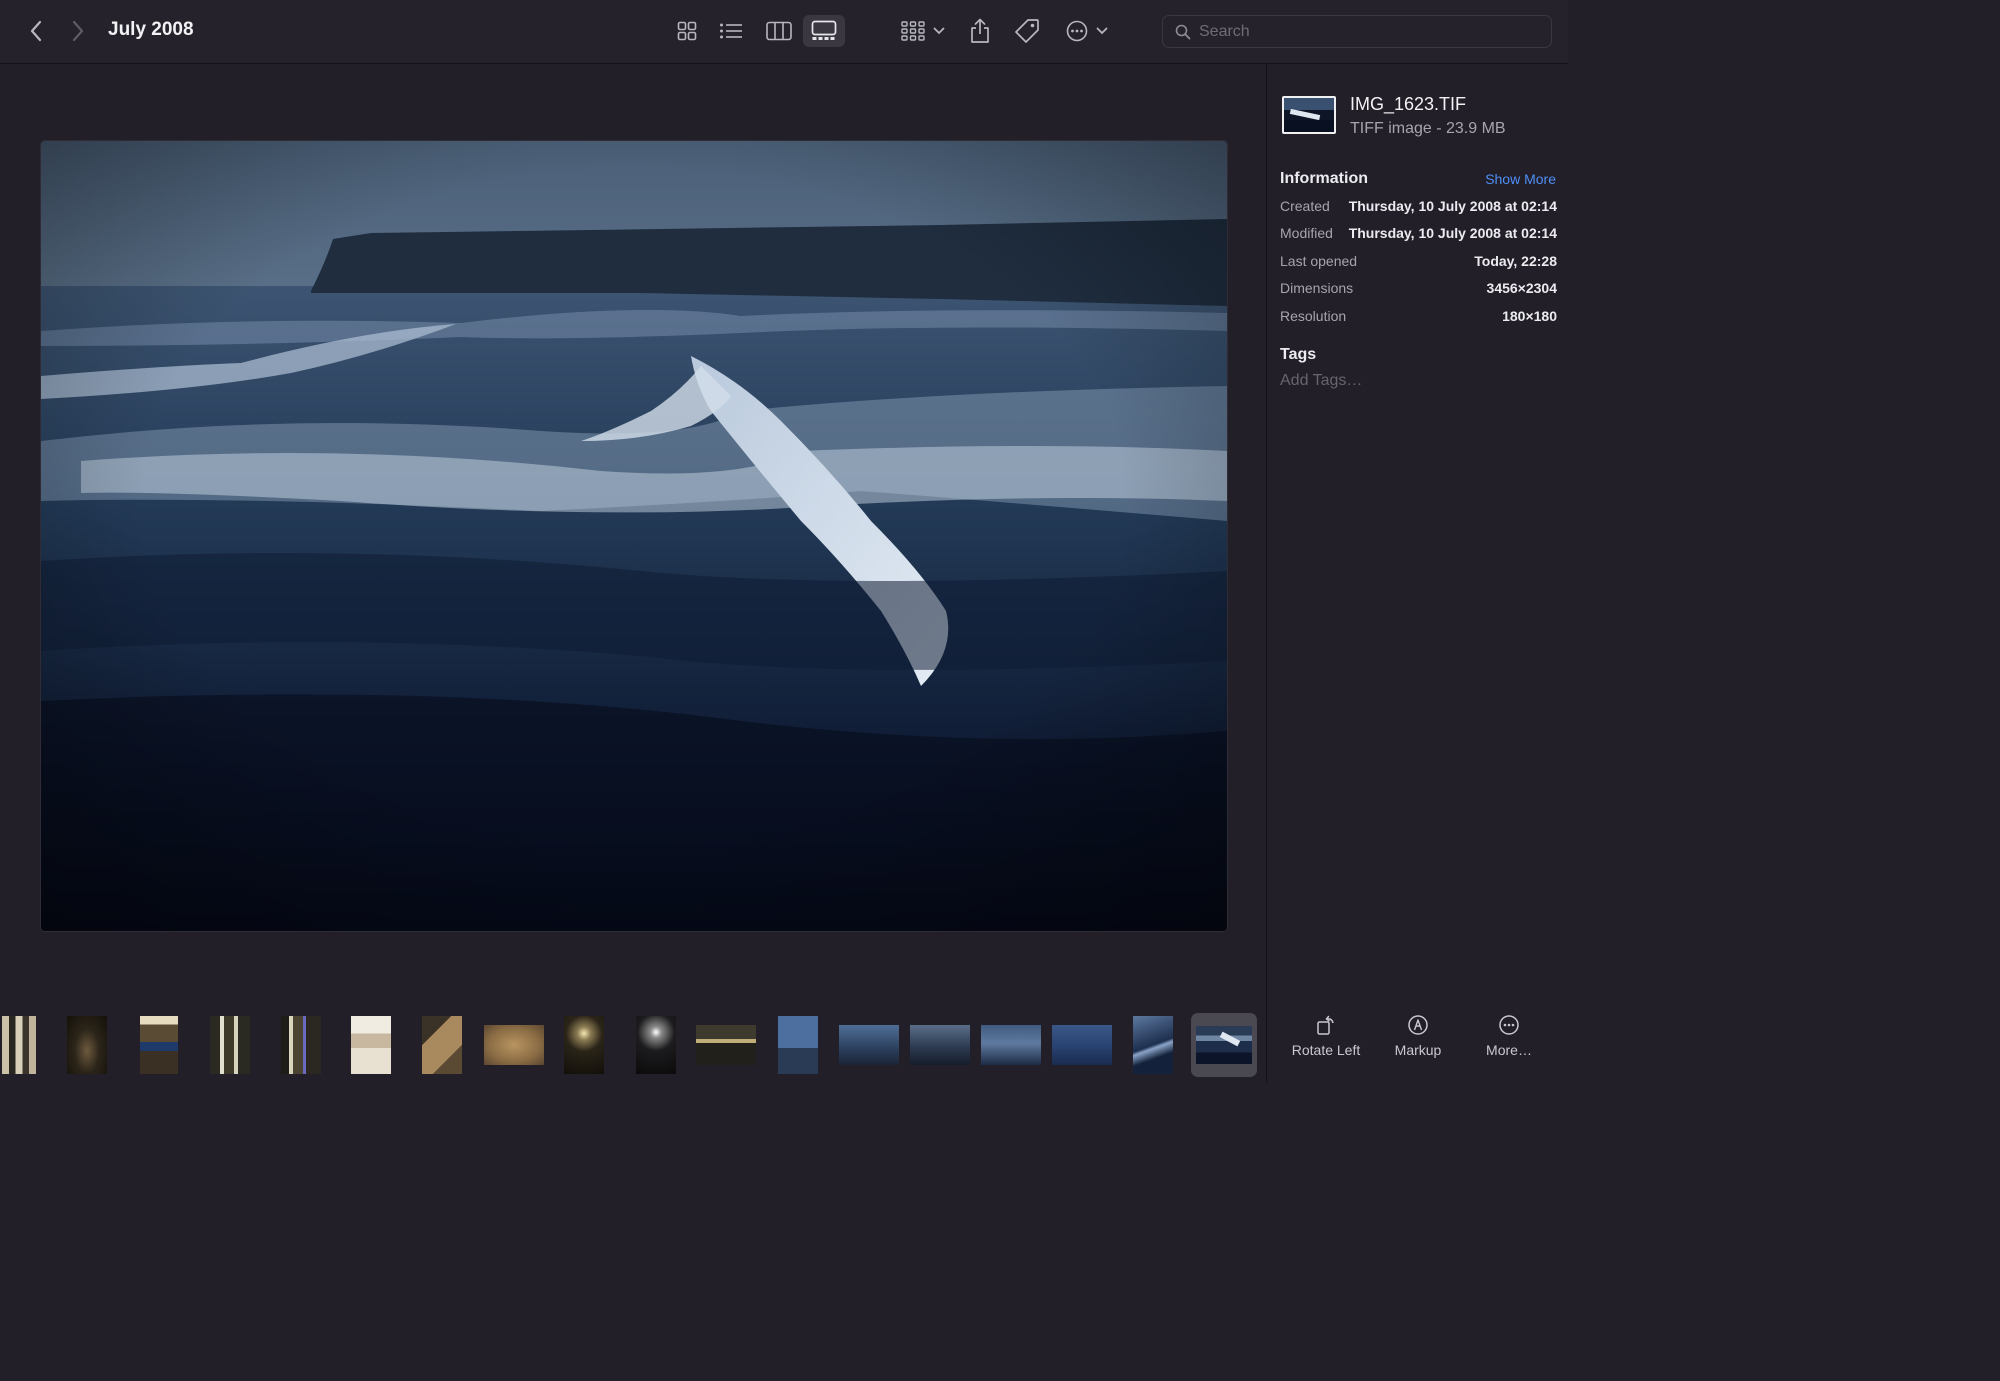 This screenshot has width=2000, height=1381. Describe the element at coordinates (1317, 288) in the screenshot. I see `info-key: Dimensions` at that location.